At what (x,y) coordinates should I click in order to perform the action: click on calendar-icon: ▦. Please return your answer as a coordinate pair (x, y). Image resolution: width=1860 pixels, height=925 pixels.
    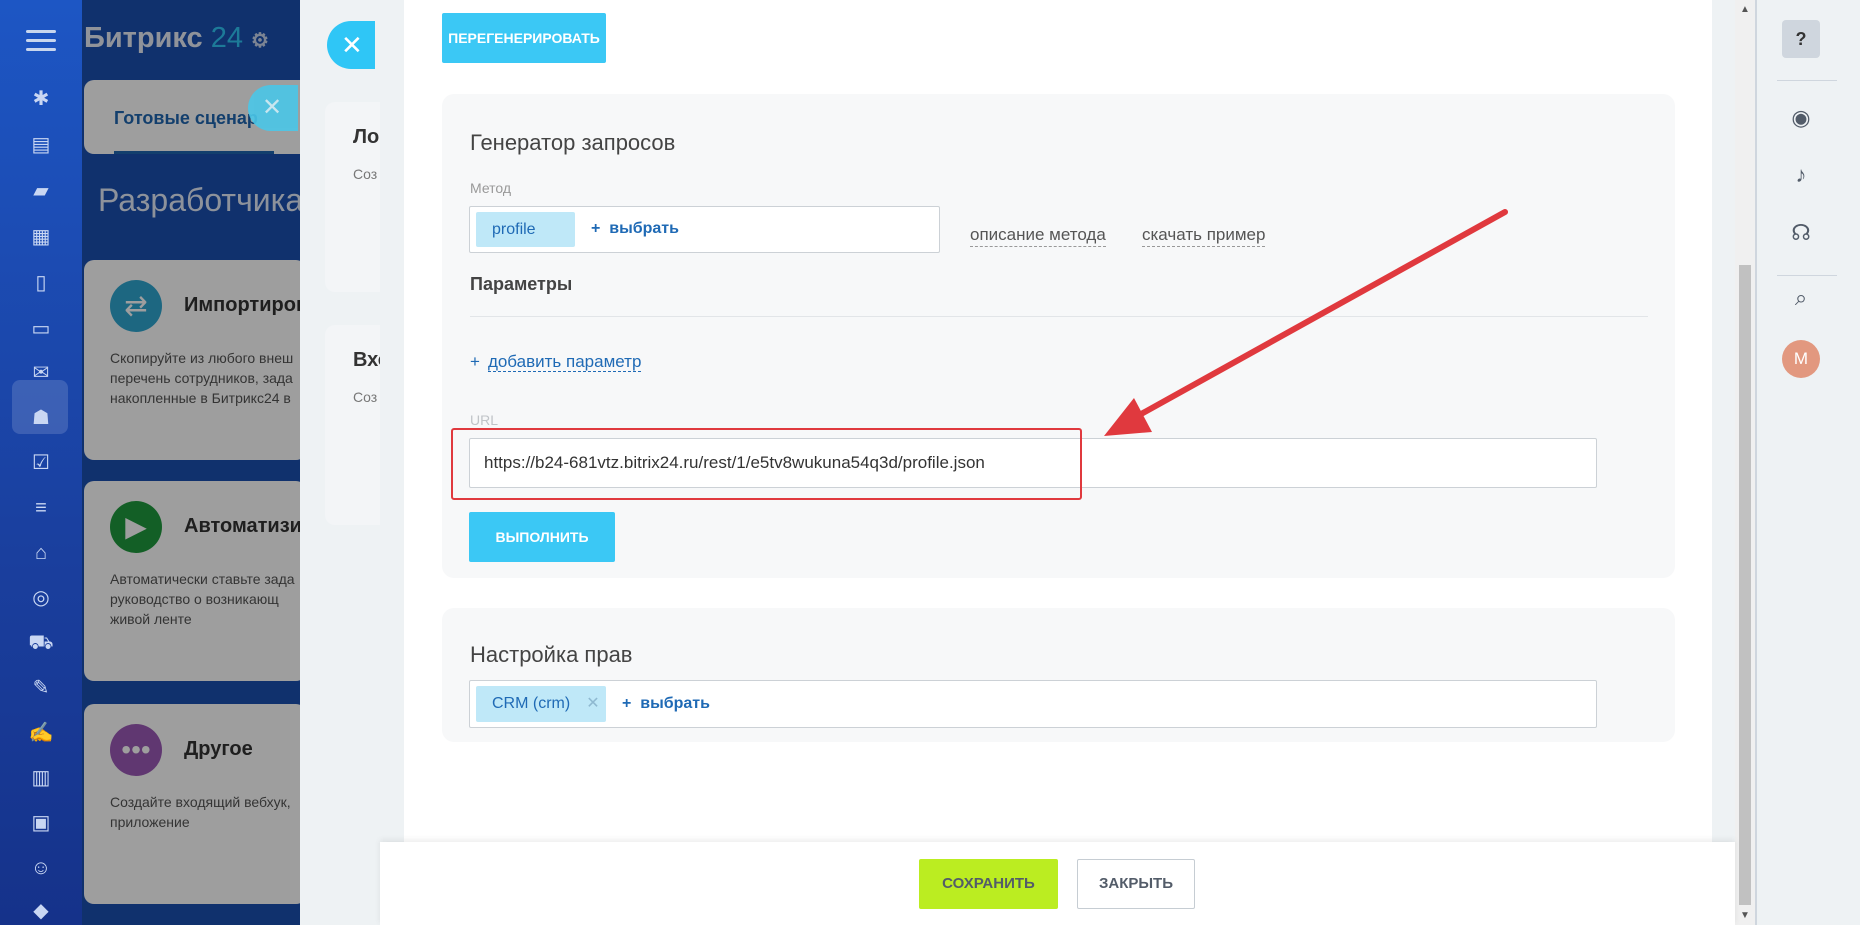
    Looking at the image, I should click on (41, 237).